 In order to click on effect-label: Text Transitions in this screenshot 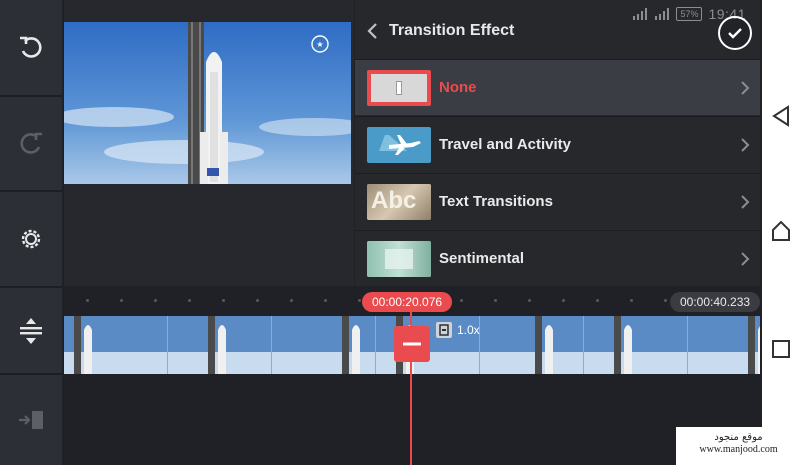, I will do `click(496, 201)`.